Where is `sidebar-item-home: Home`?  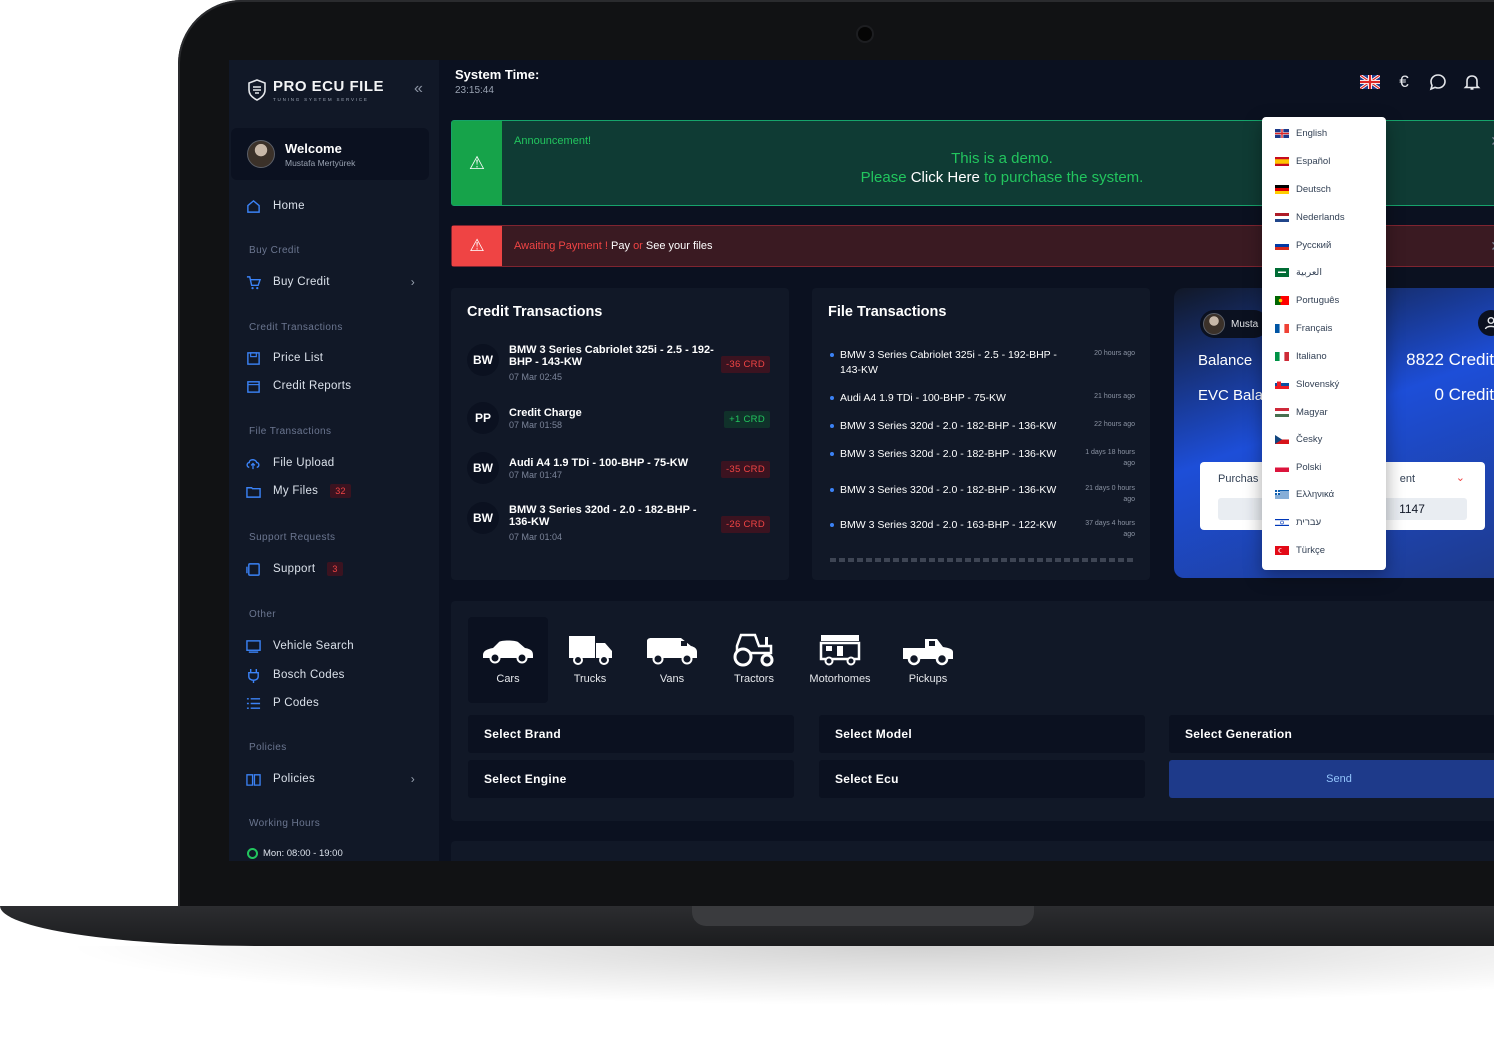 sidebar-item-home: Home is located at coordinates (330, 206).